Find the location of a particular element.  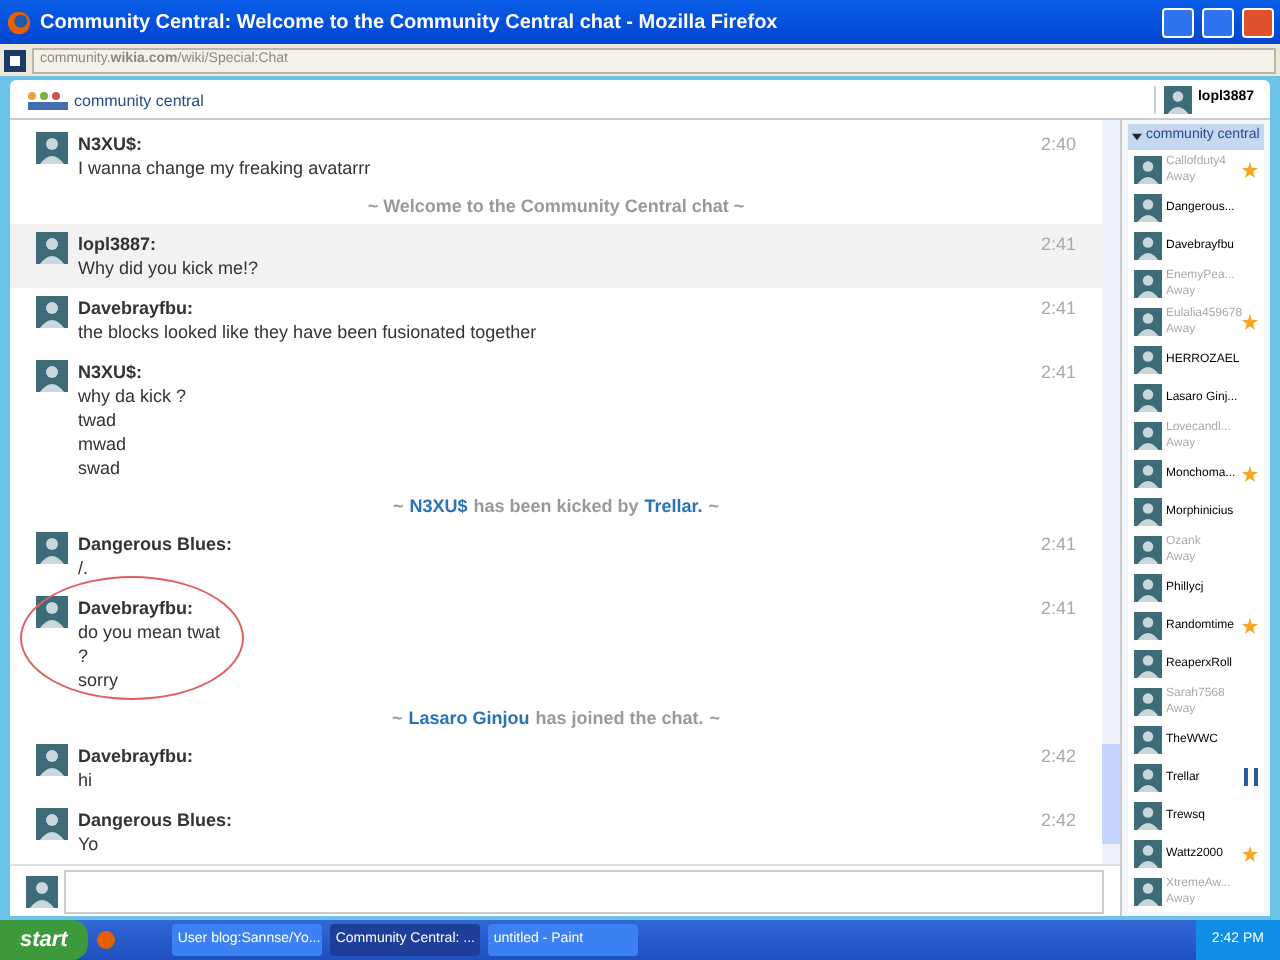

notice-text: has been kicked by is located at coordinates (556, 506).